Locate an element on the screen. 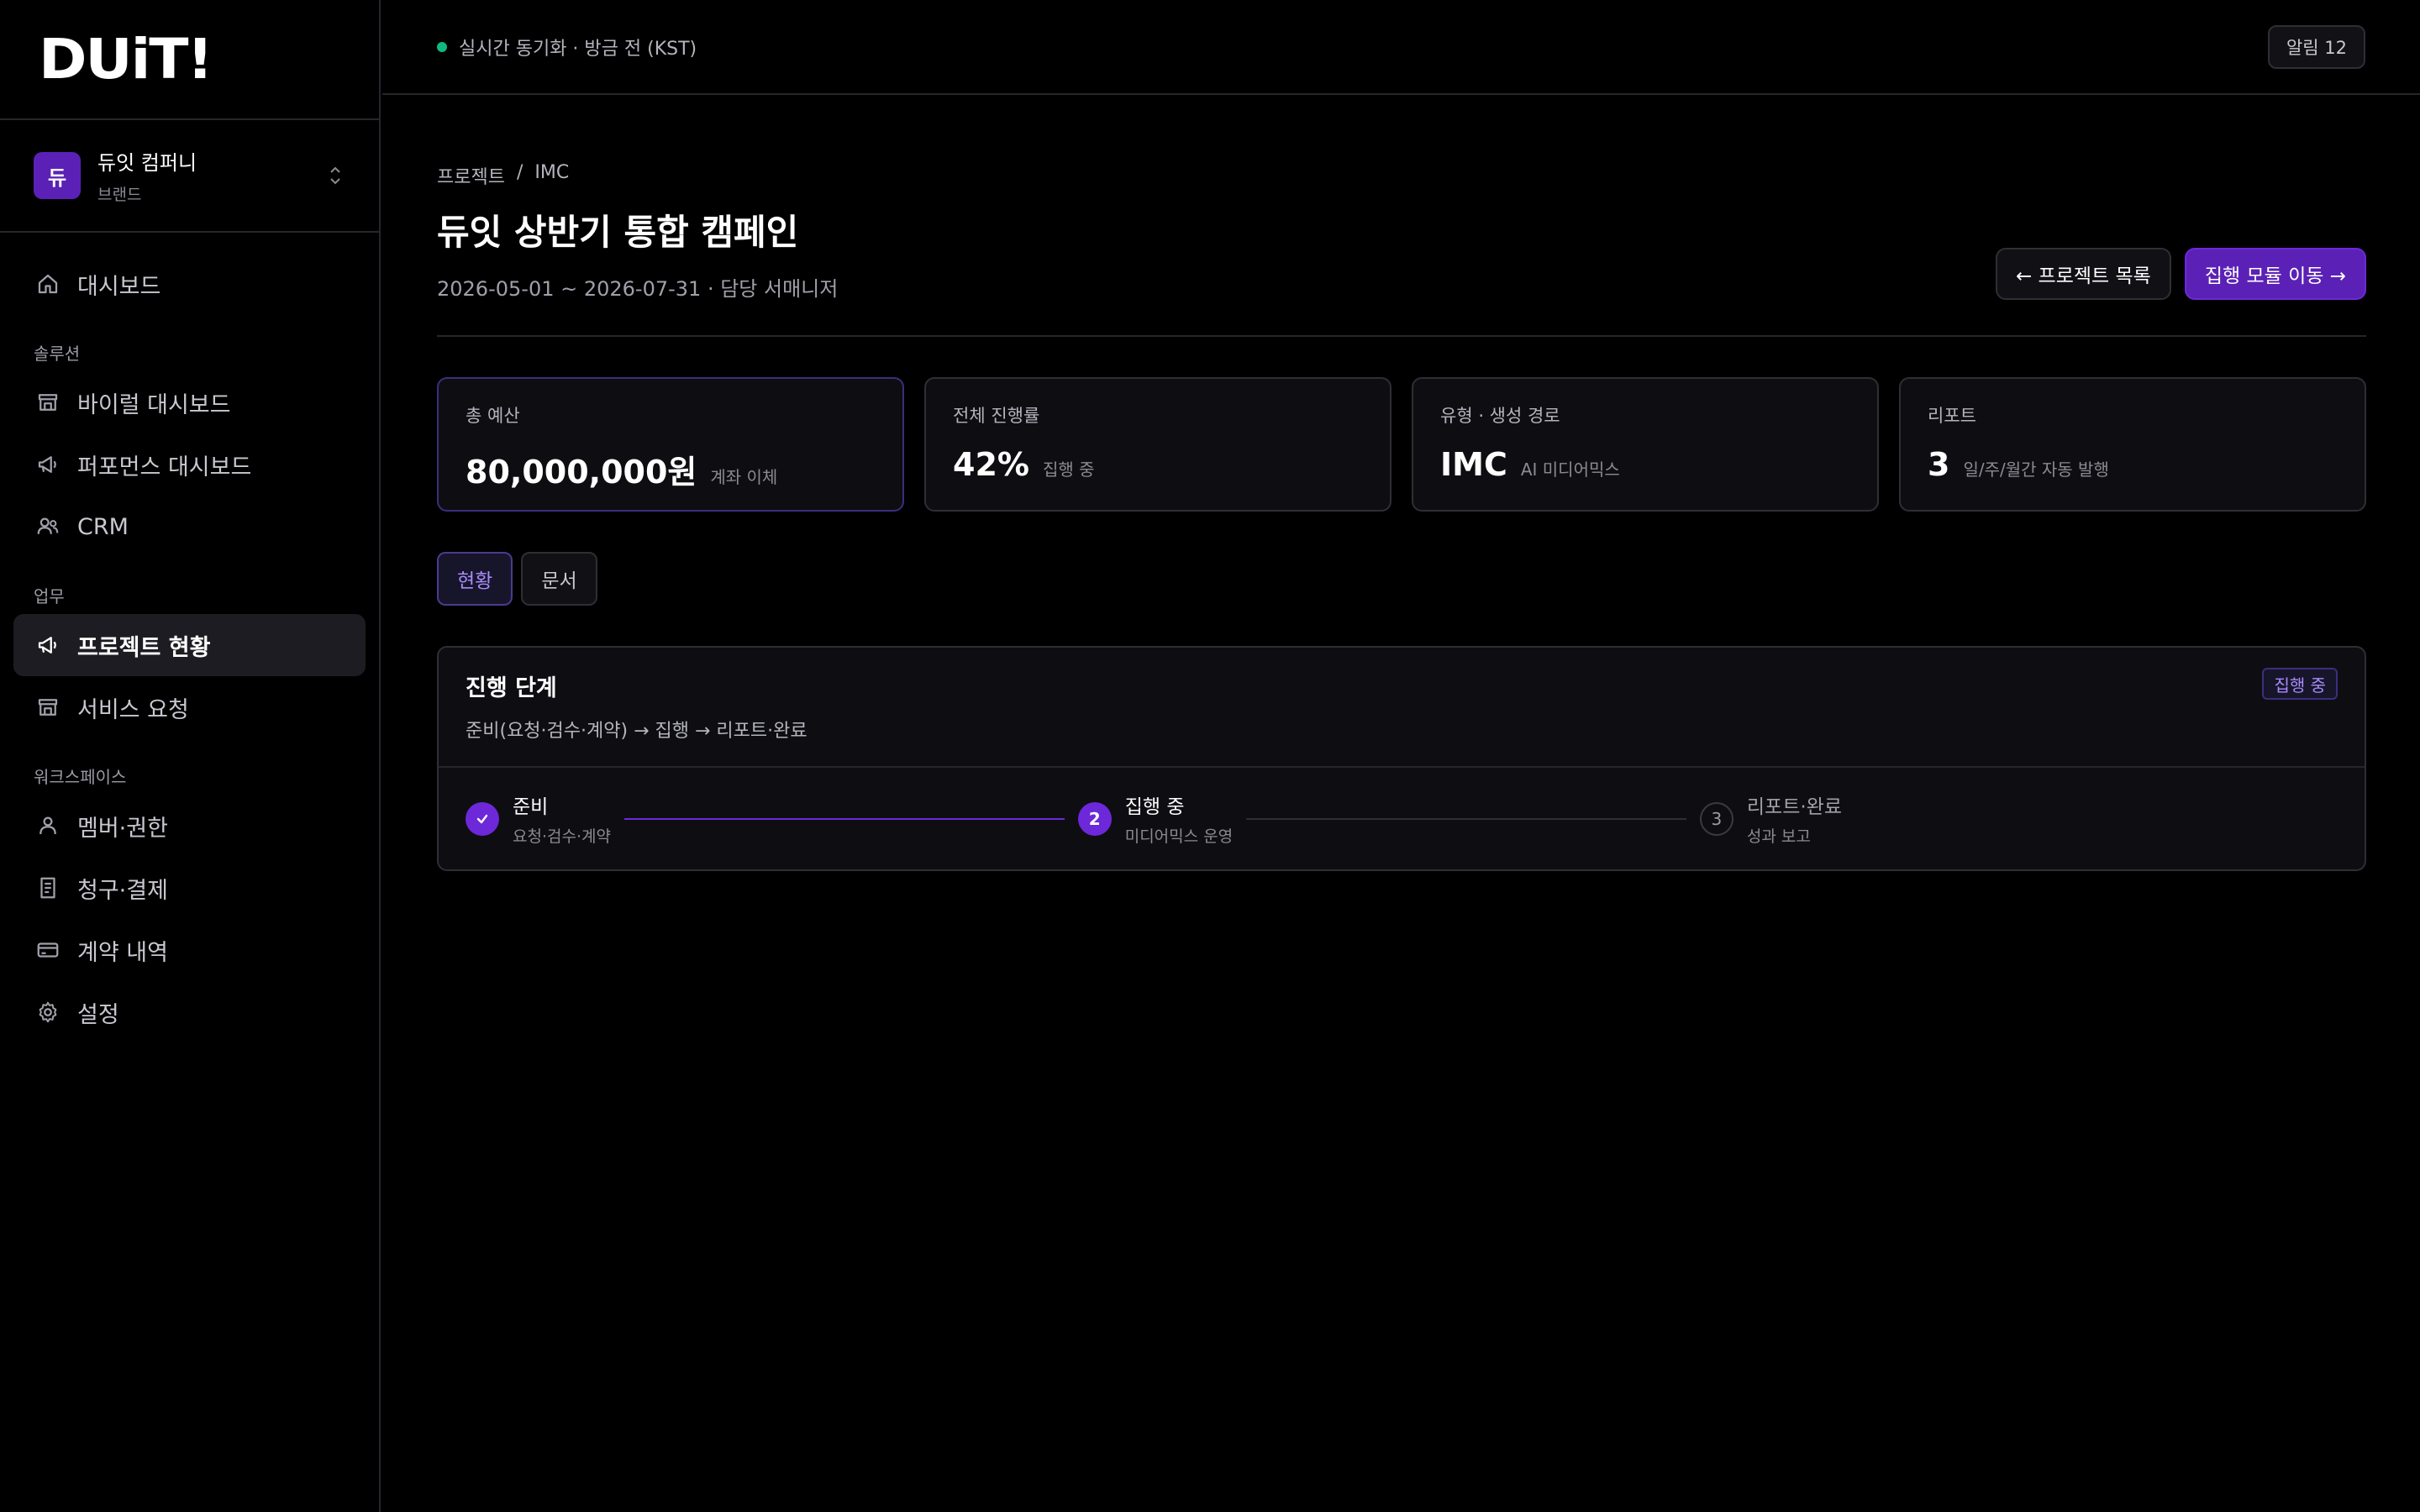 The height and width of the screenshot is (1512, 2420). gear-icon is located at coordinates (48, 1012).